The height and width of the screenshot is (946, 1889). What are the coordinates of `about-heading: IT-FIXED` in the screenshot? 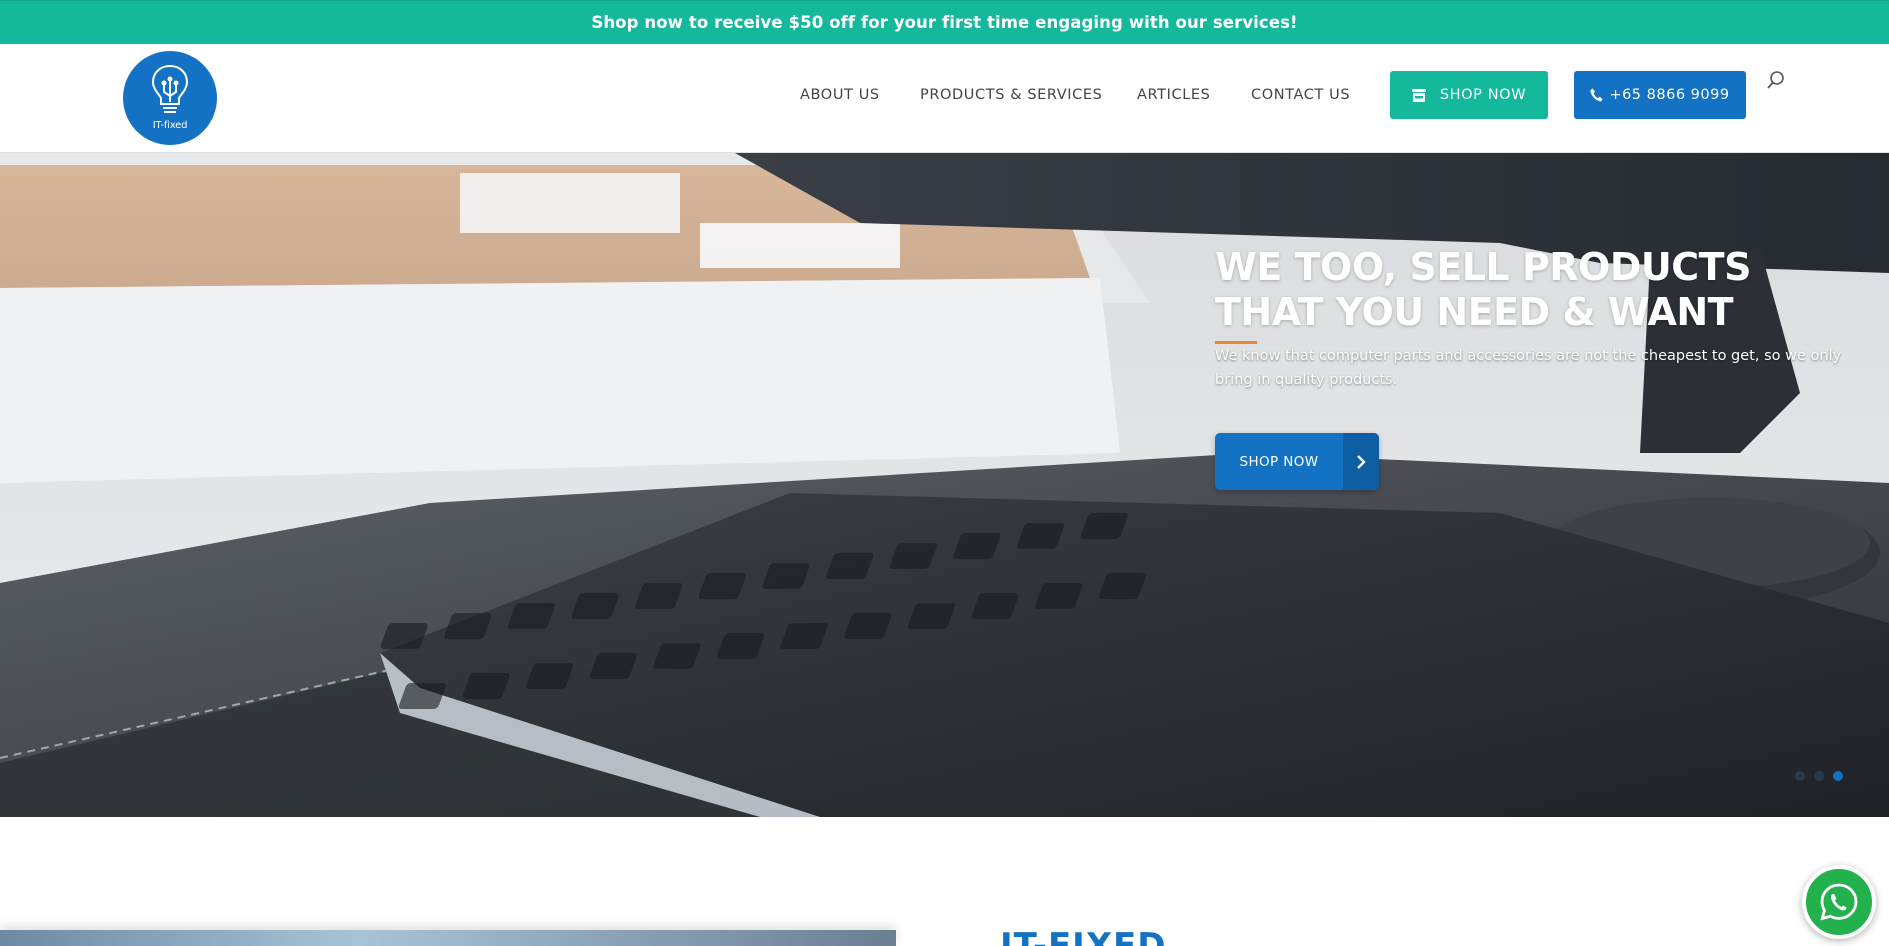 It's located at (1083, 936).